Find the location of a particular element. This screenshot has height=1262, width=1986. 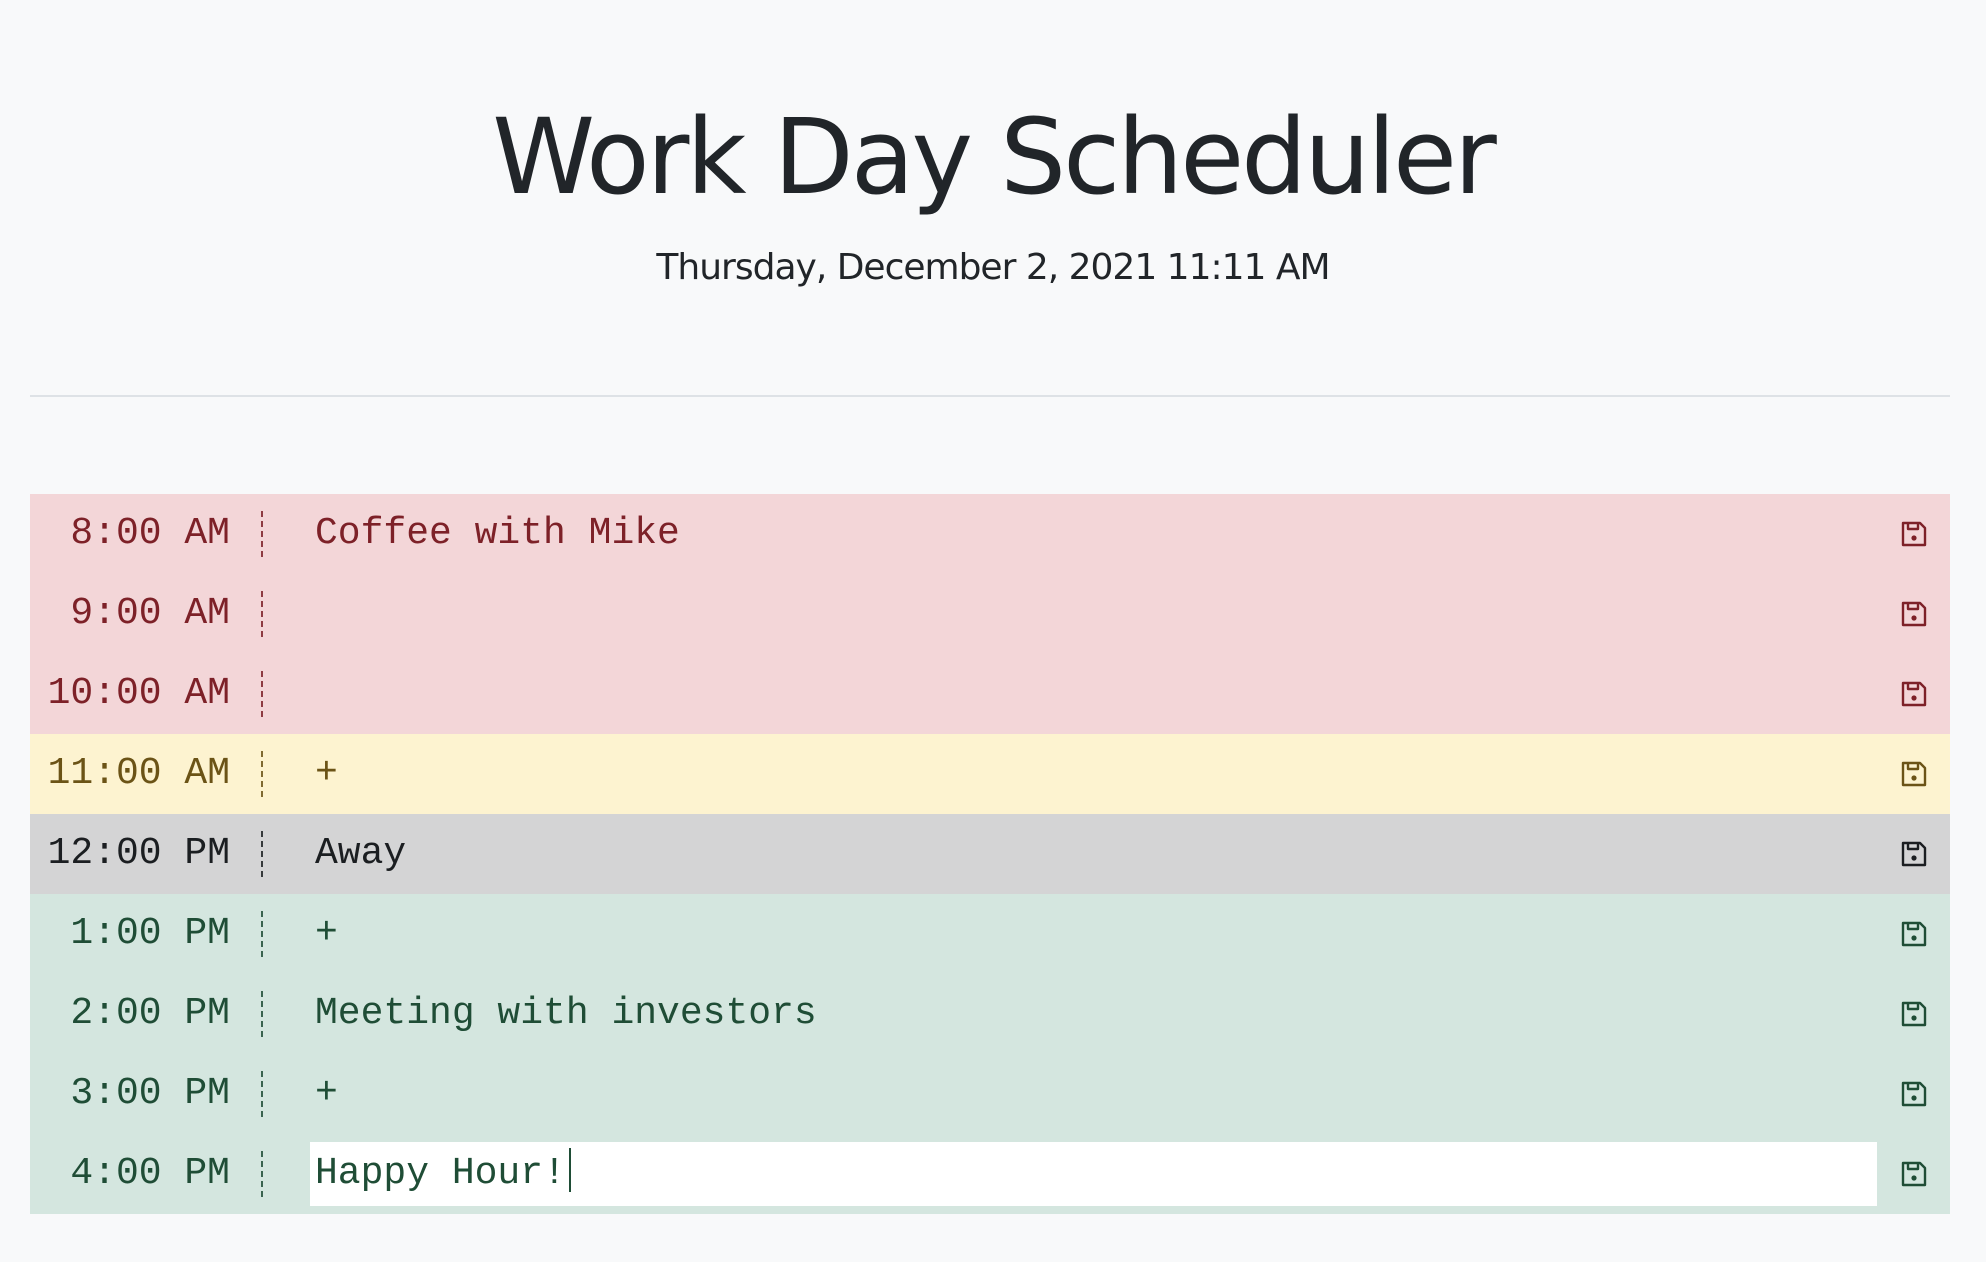

hour-label: 4:00 PM is located at coordinates (150, 1173).